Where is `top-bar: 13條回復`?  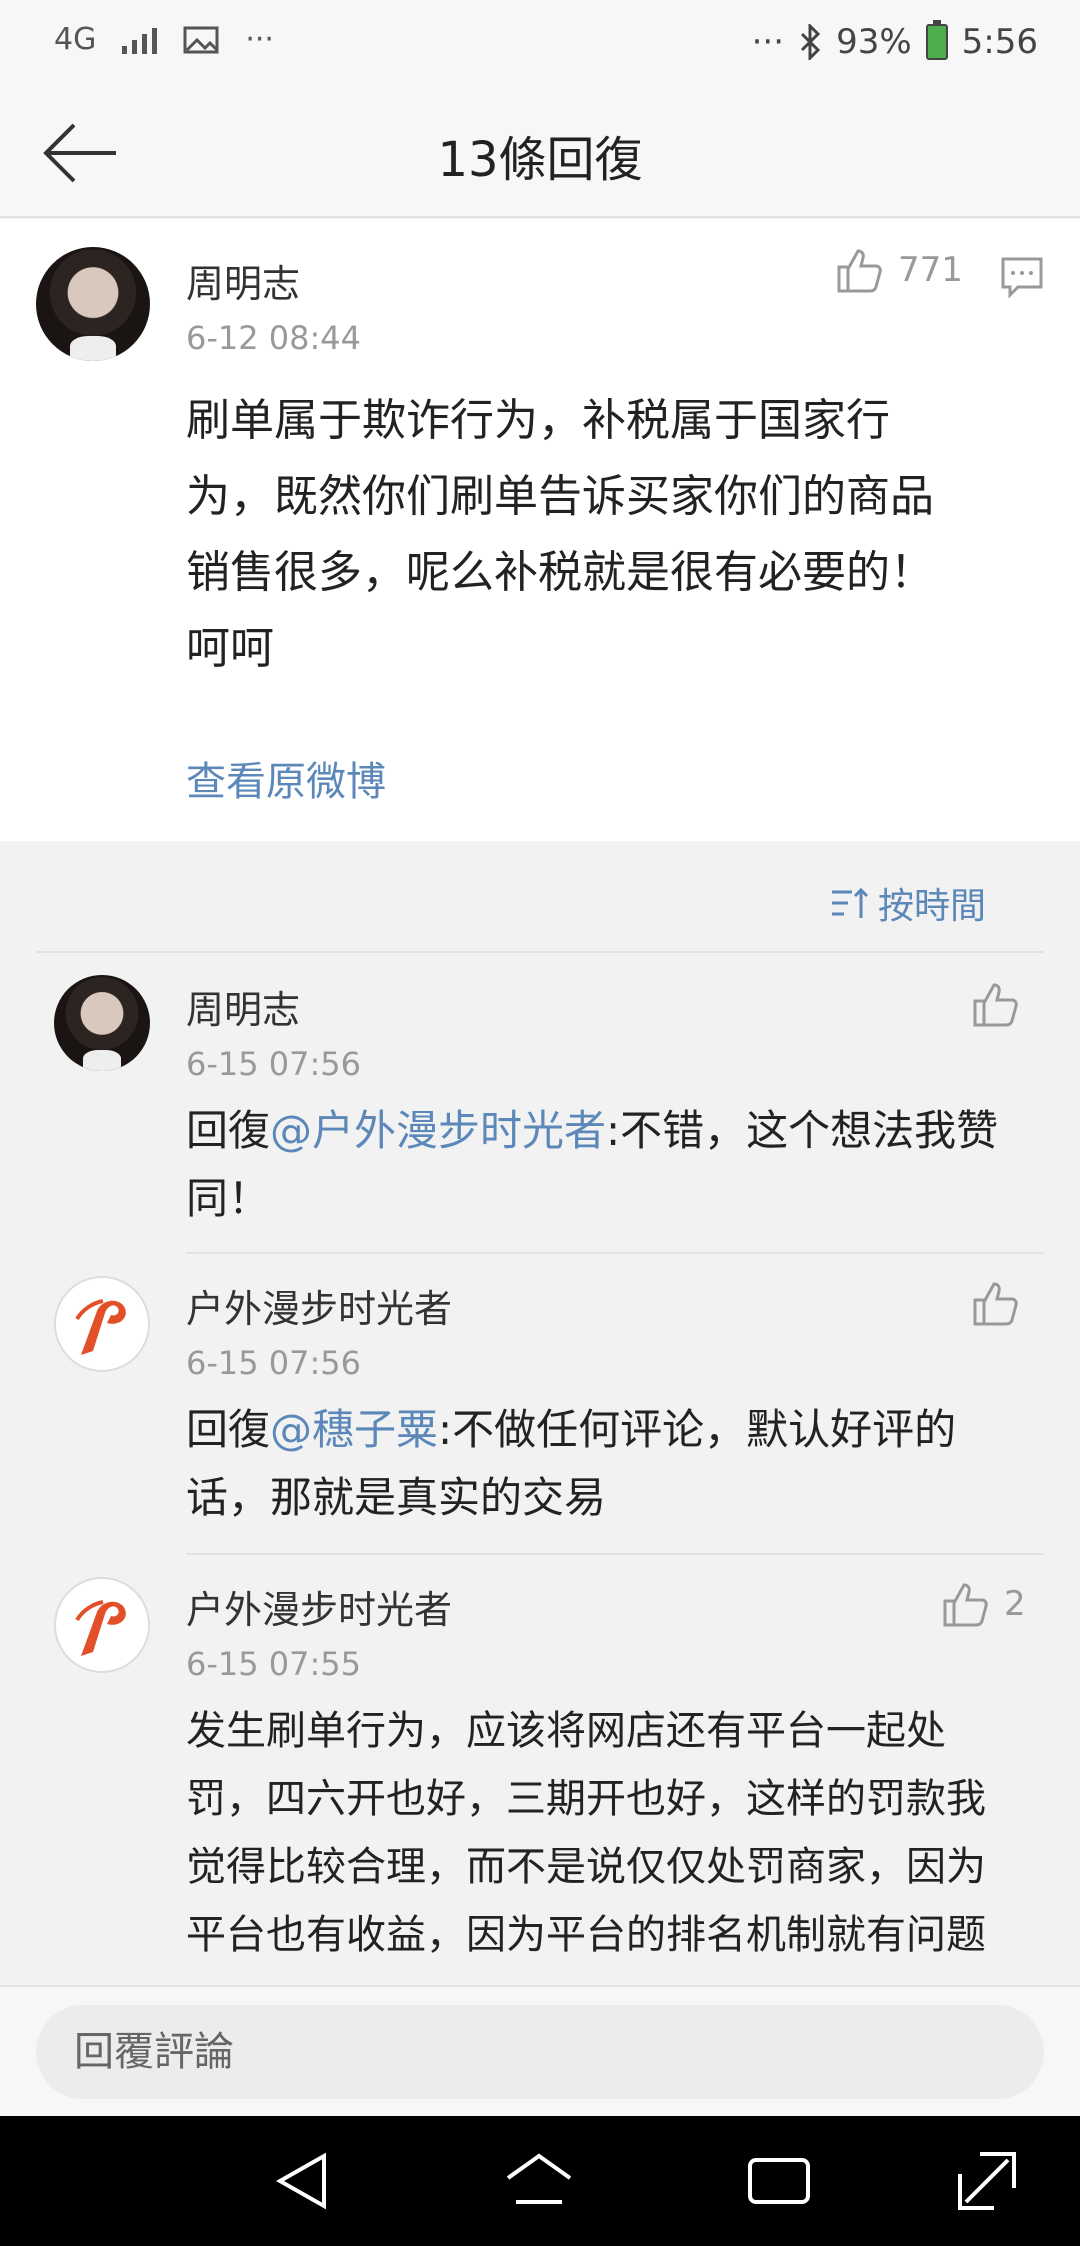 top-bar: 13條回復 is located at coordinates (540, 154).